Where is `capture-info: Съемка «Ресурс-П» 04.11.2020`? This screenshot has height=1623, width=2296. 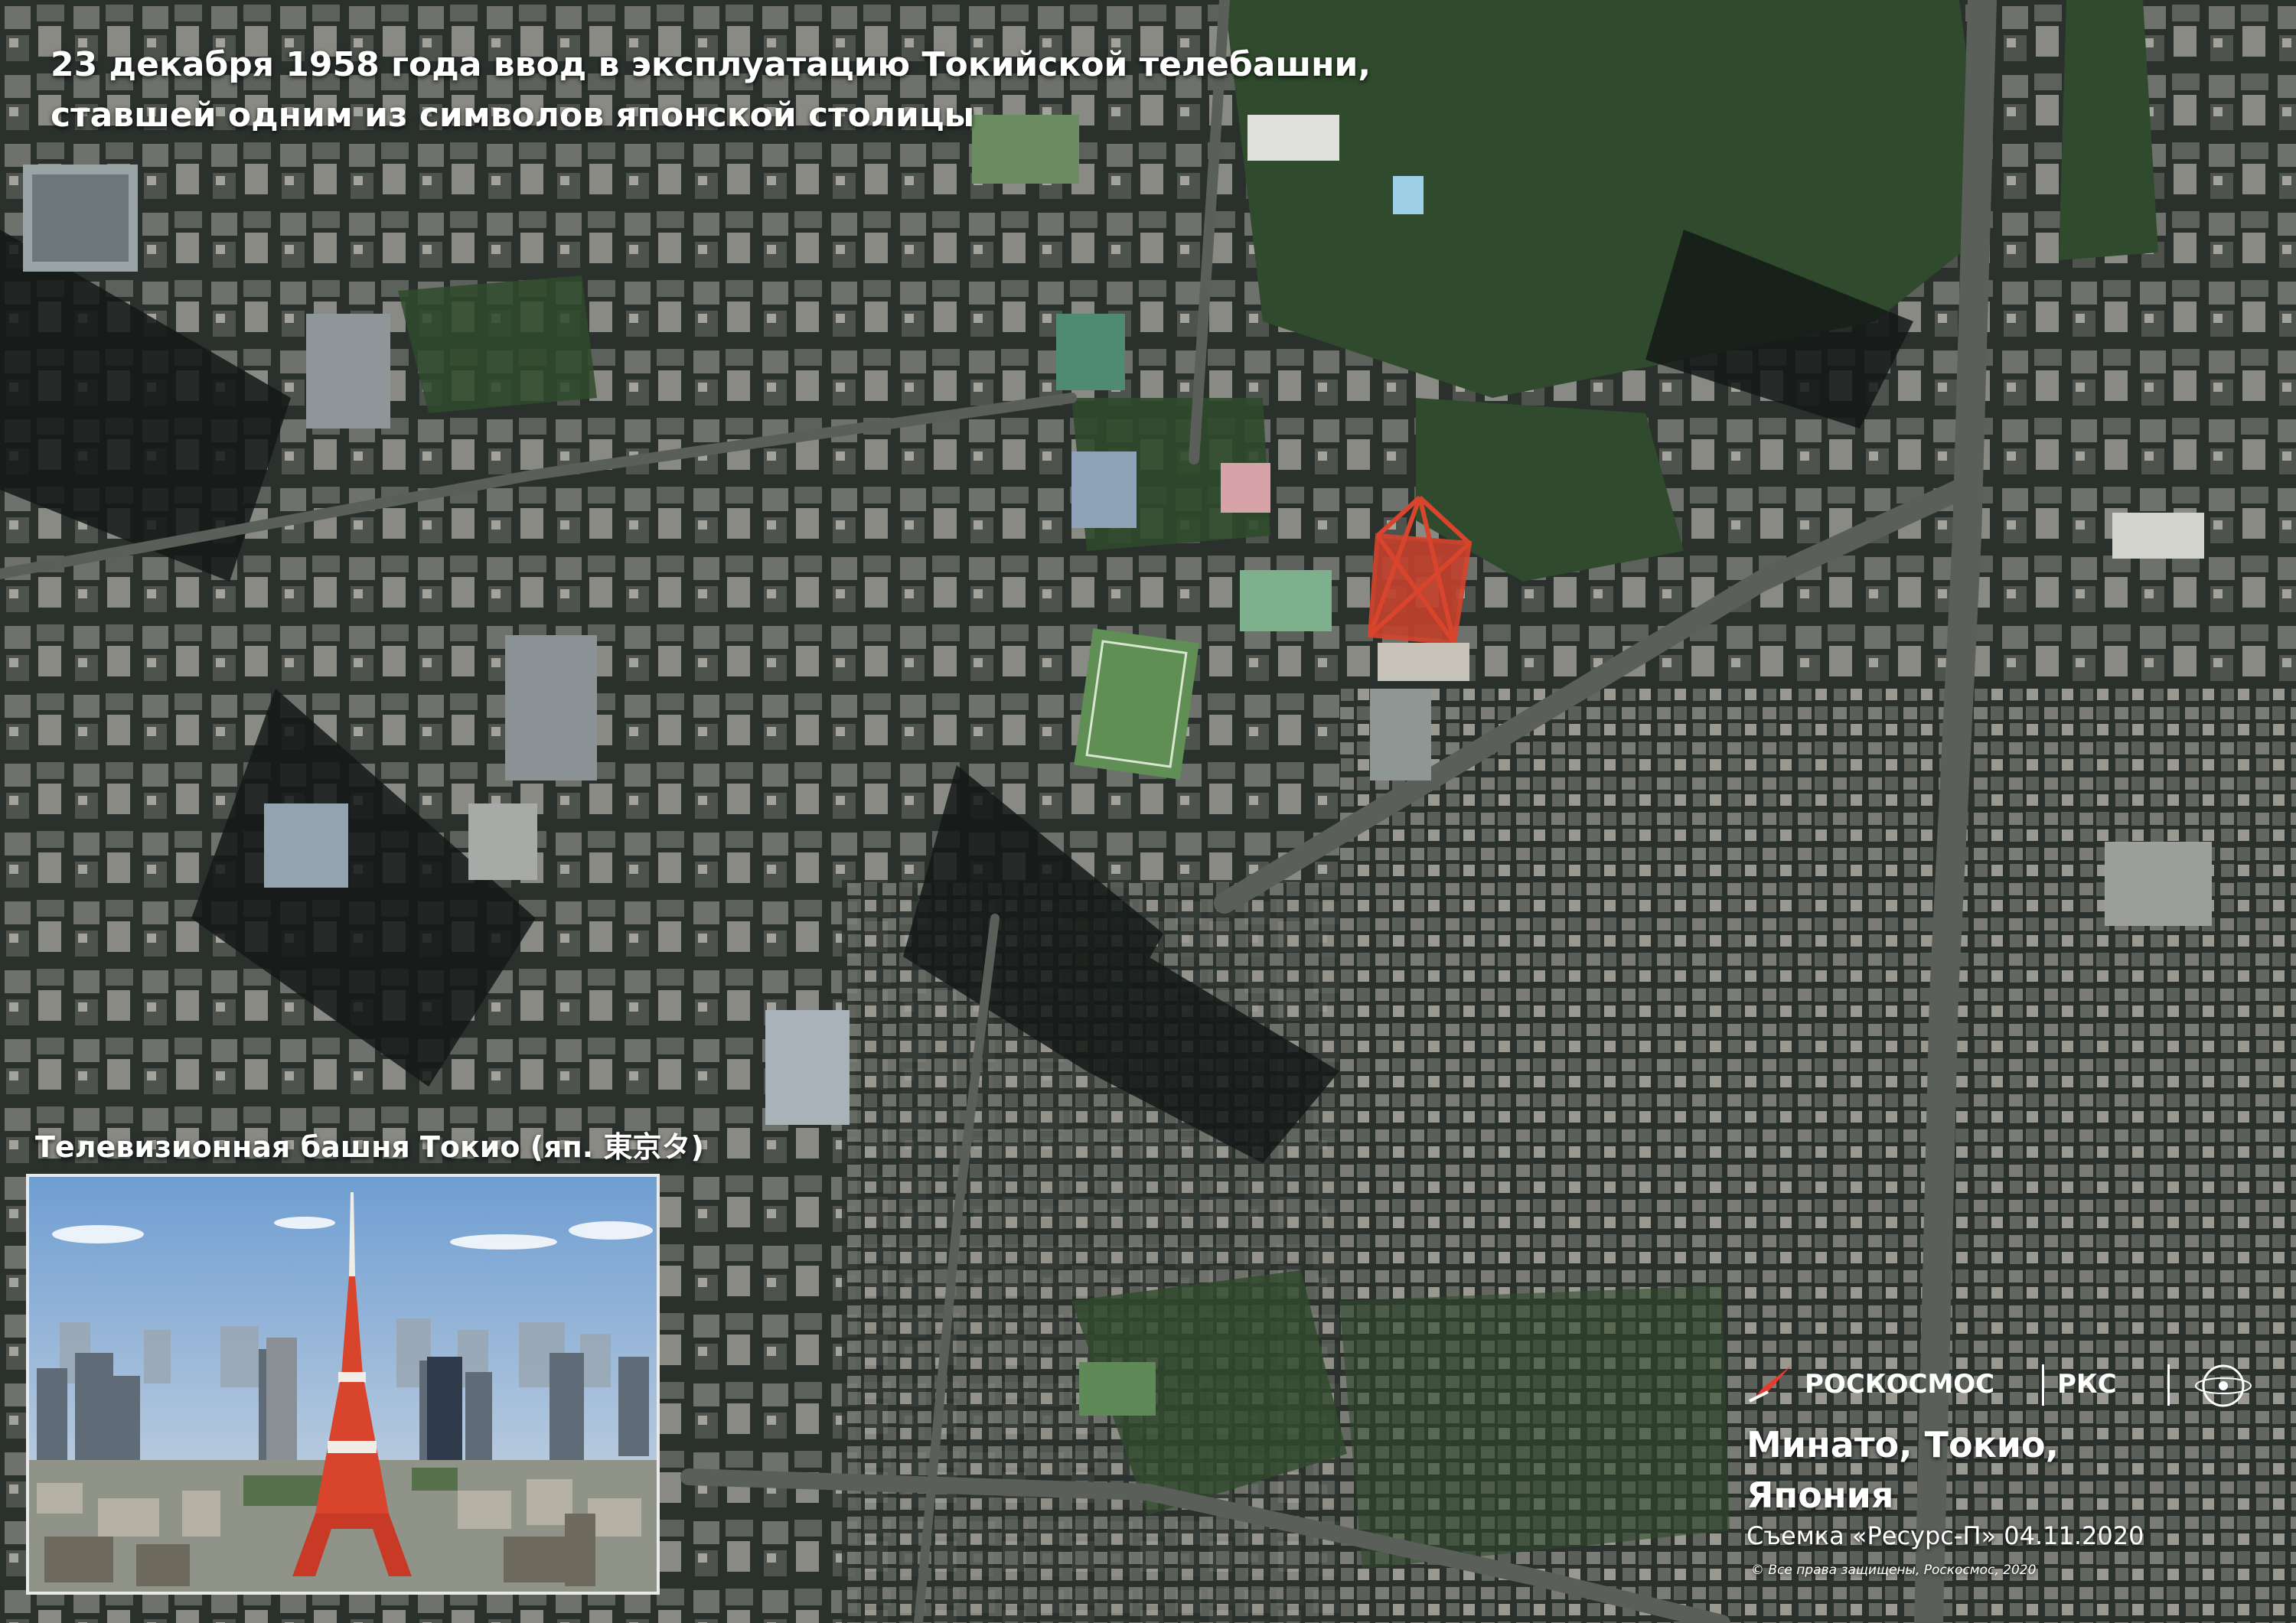
capture-info: Съемка «Ресурс-П» 04.11.2020 is located at coordinates (1945, 1536).